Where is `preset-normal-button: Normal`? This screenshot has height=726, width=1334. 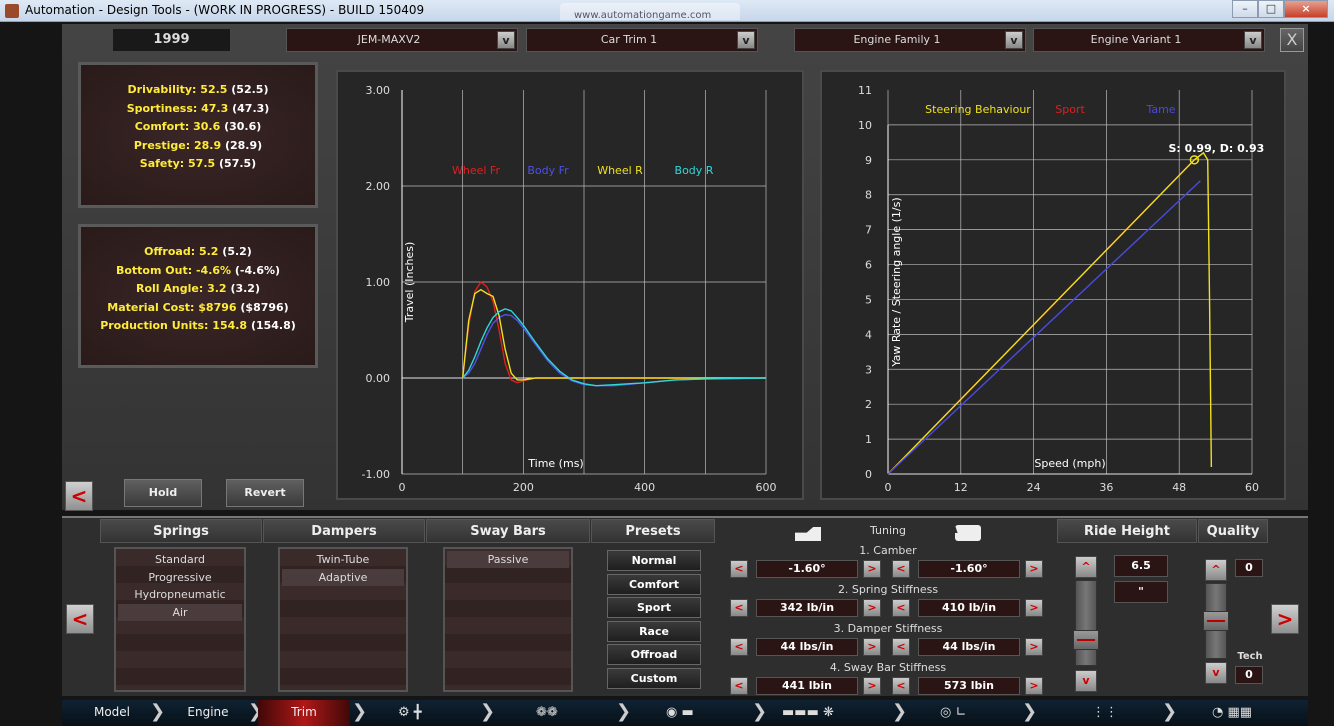
preset-normal-button: Normal is located at coordinates (654, 560).